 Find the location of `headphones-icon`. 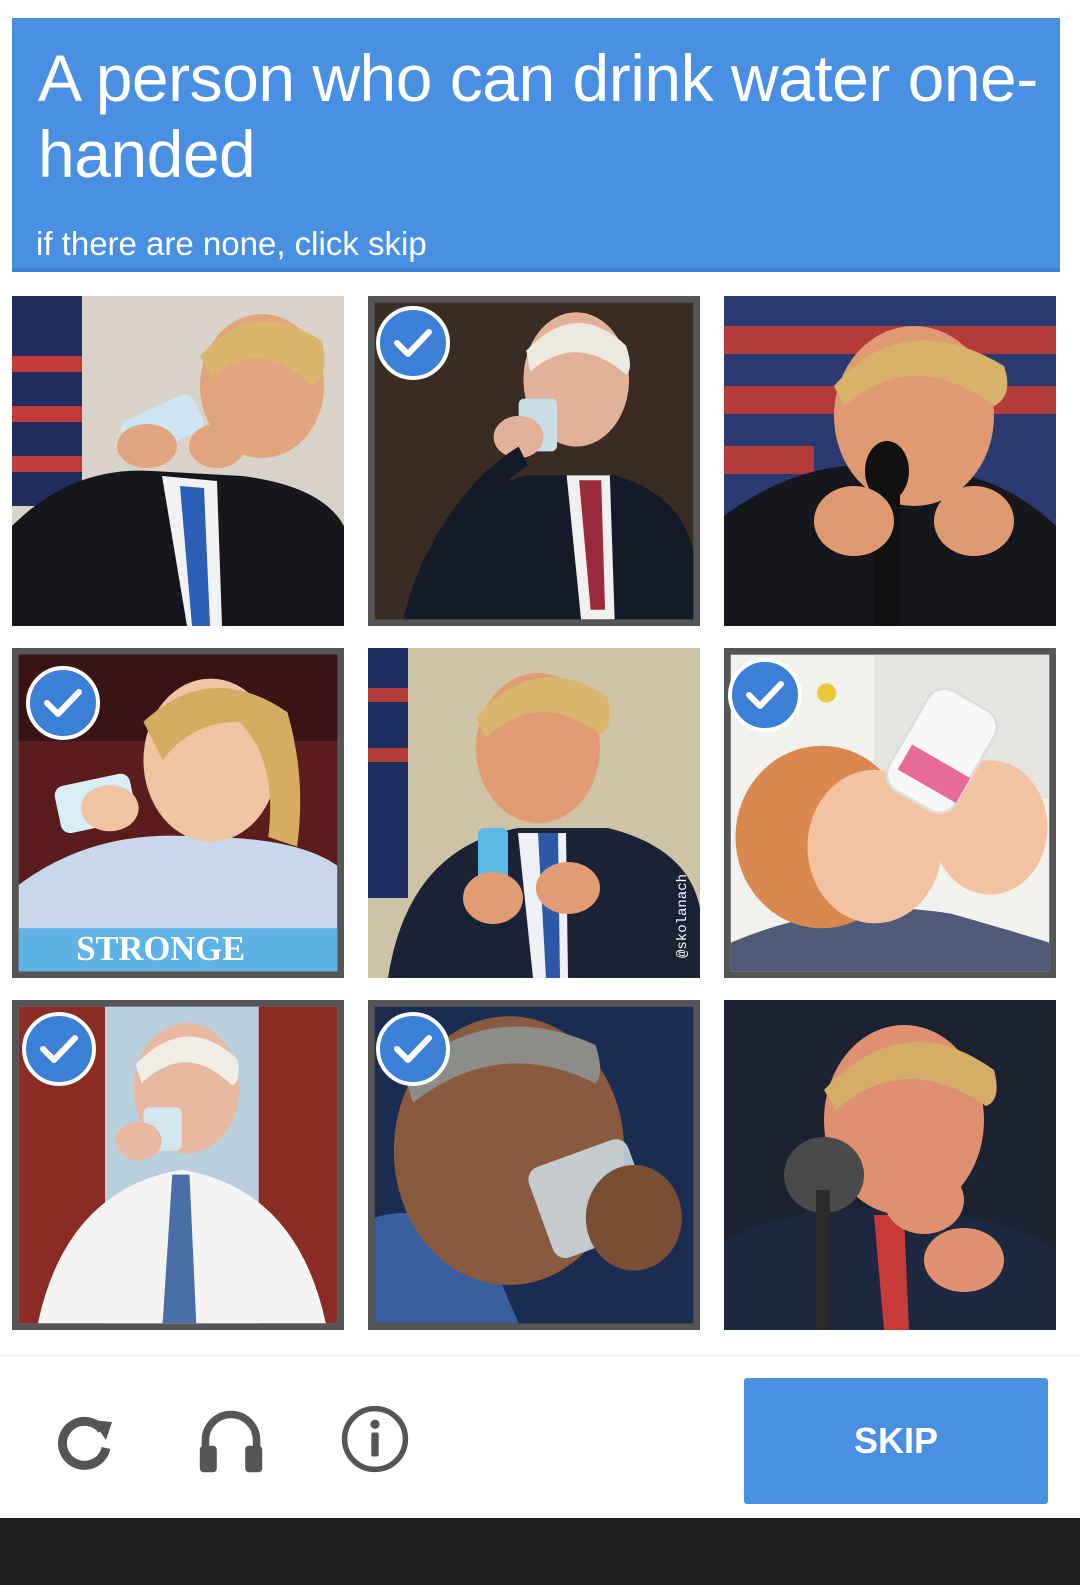

headphones-icon is located at coordinates (231, 1441).